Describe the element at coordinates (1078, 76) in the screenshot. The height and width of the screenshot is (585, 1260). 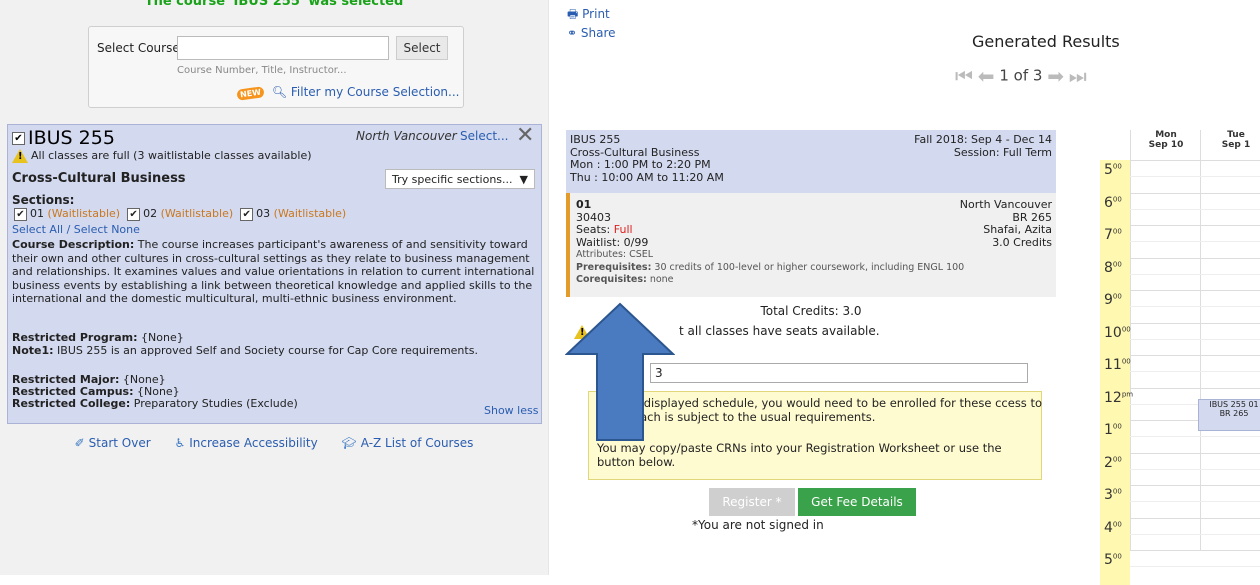
I see `last-page-icon: ⏭` at that location.